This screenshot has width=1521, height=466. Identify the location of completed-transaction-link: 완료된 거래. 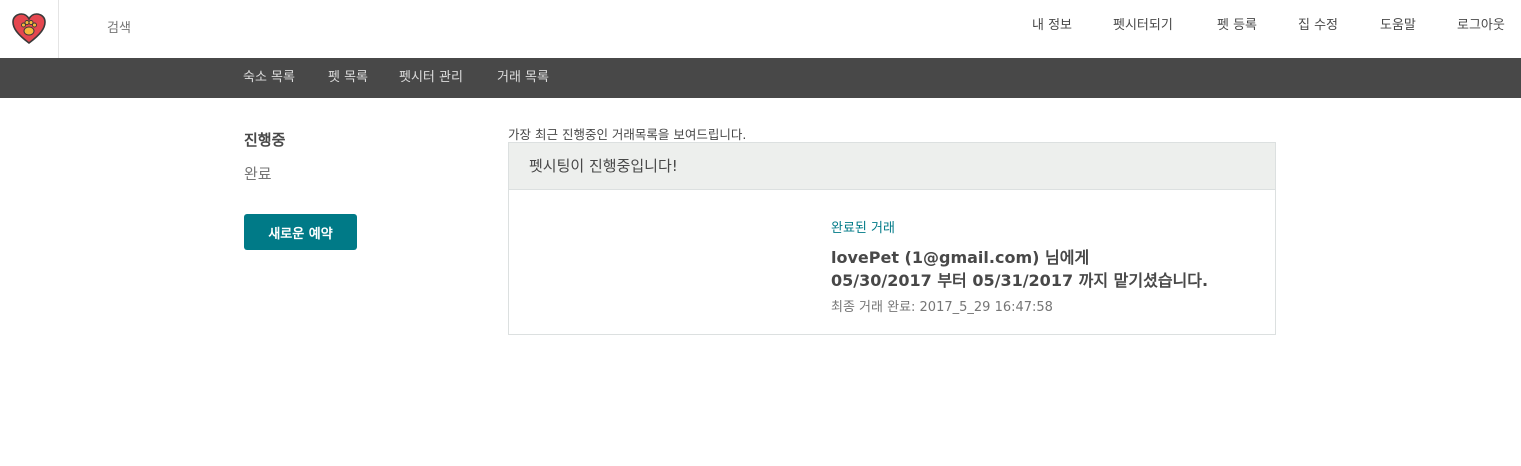
(863, 226).